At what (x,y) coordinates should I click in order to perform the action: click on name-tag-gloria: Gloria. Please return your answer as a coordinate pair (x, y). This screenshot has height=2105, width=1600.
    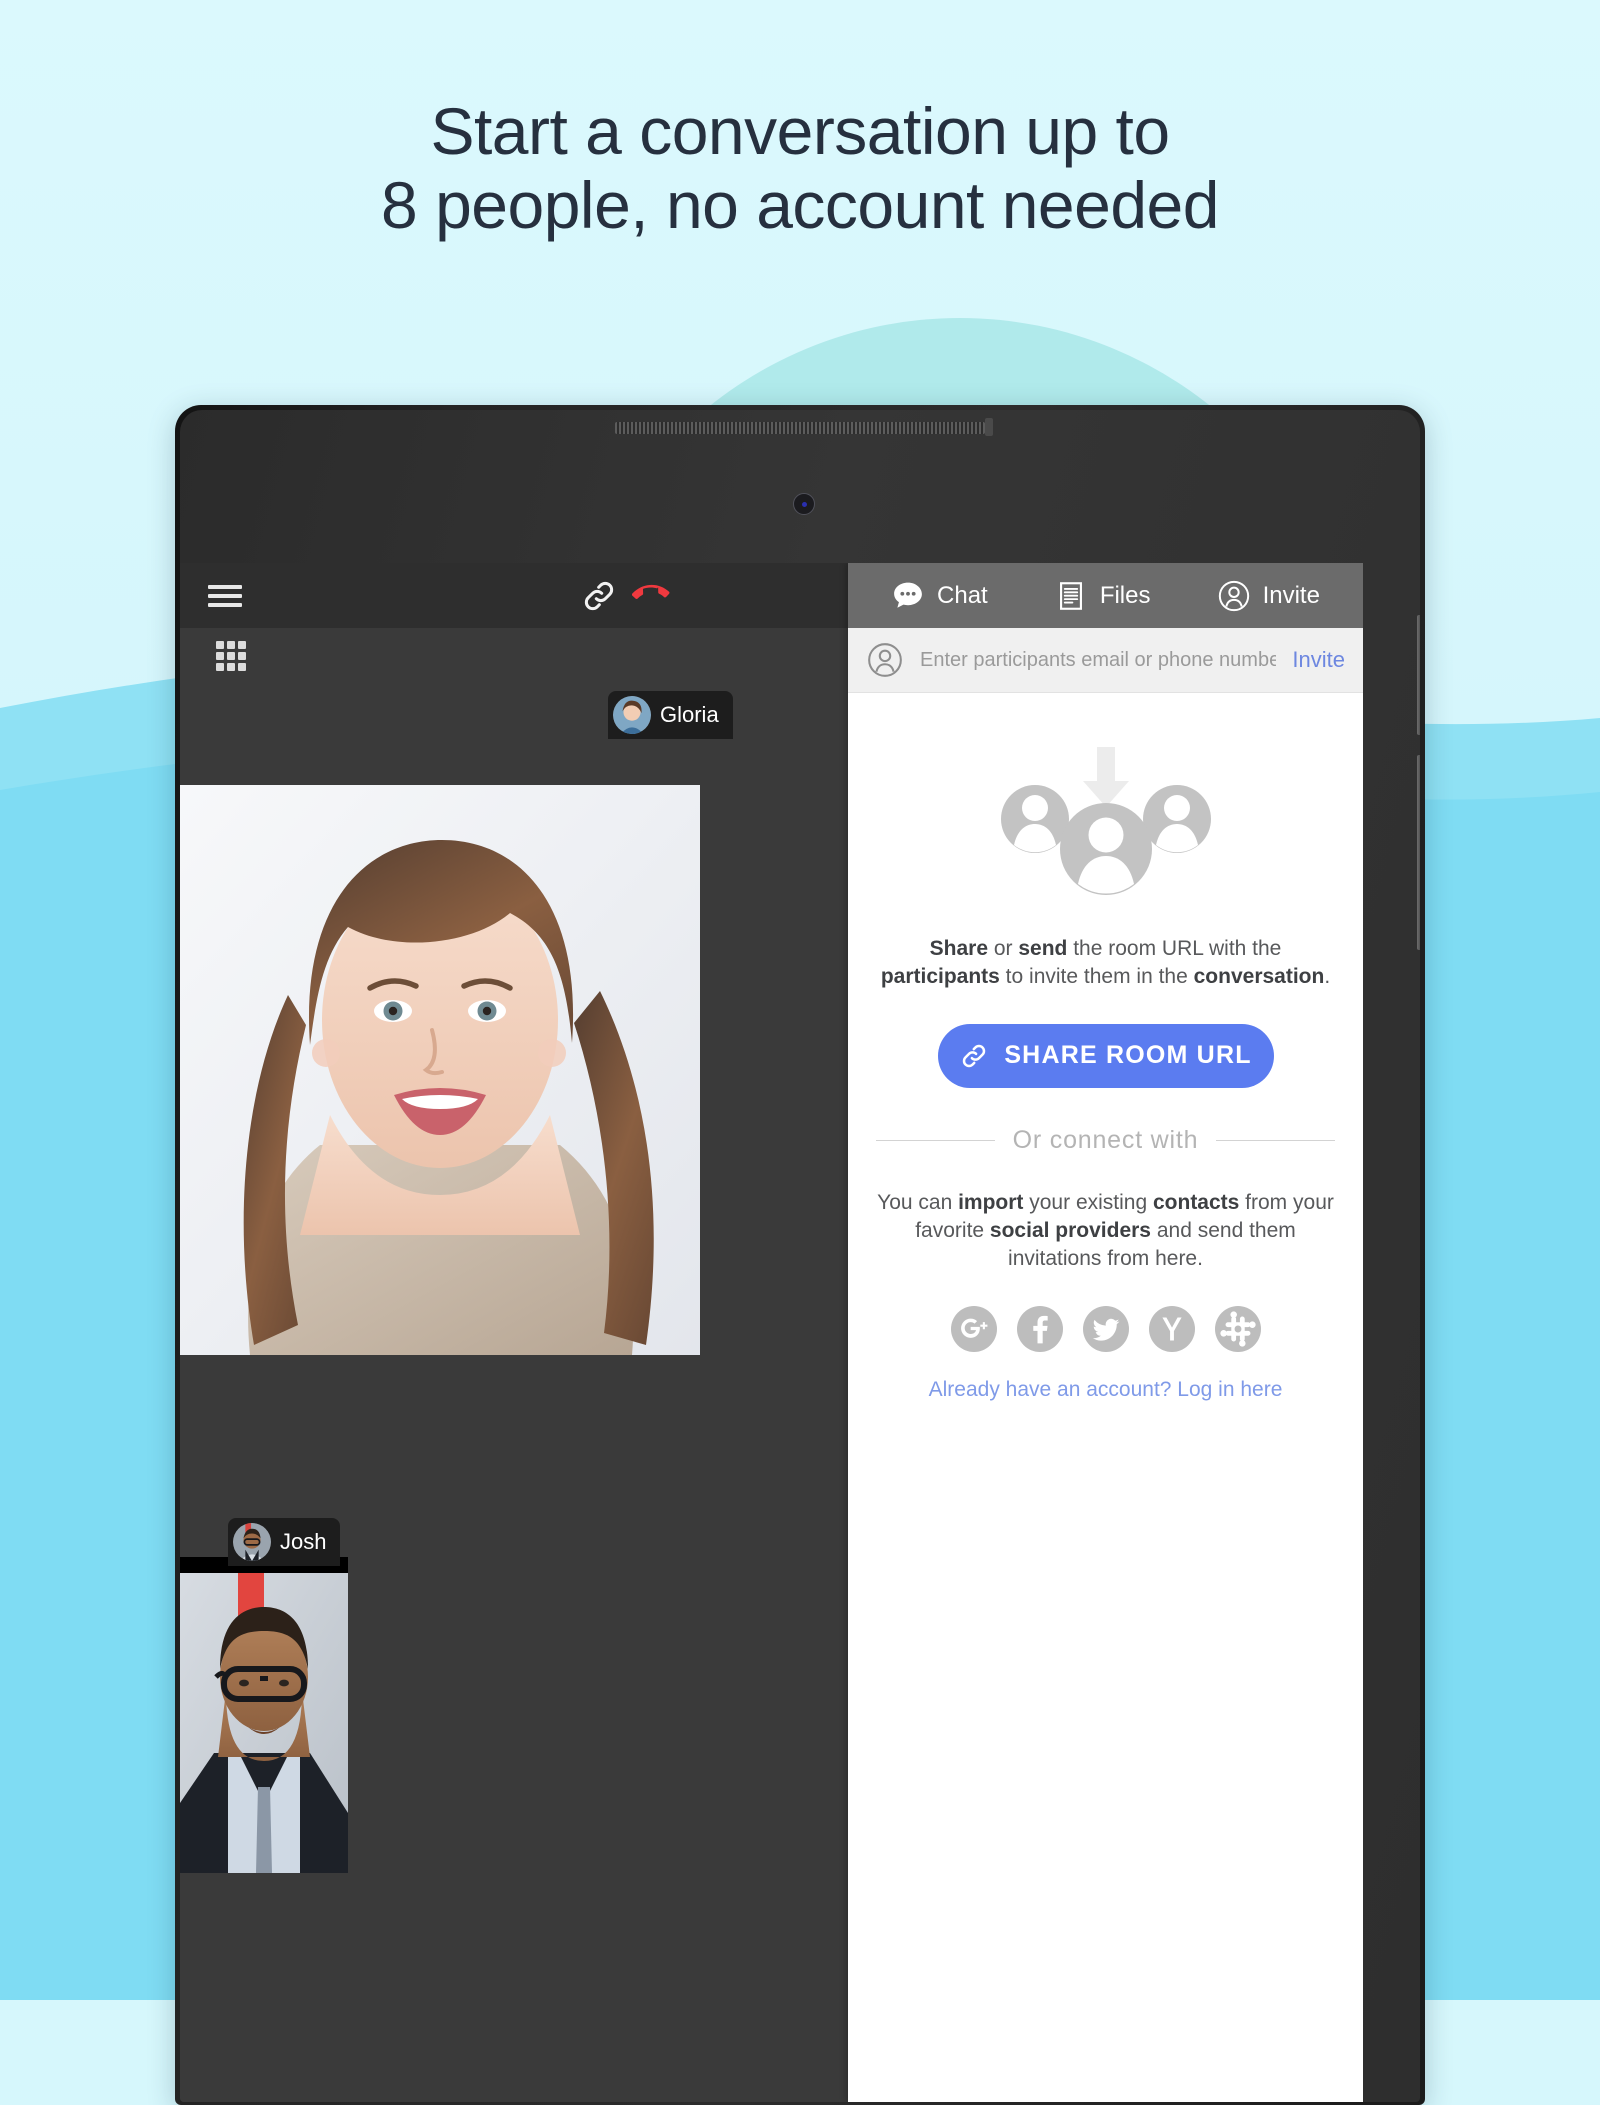
    Looking at the image, I should click on (670, 715).